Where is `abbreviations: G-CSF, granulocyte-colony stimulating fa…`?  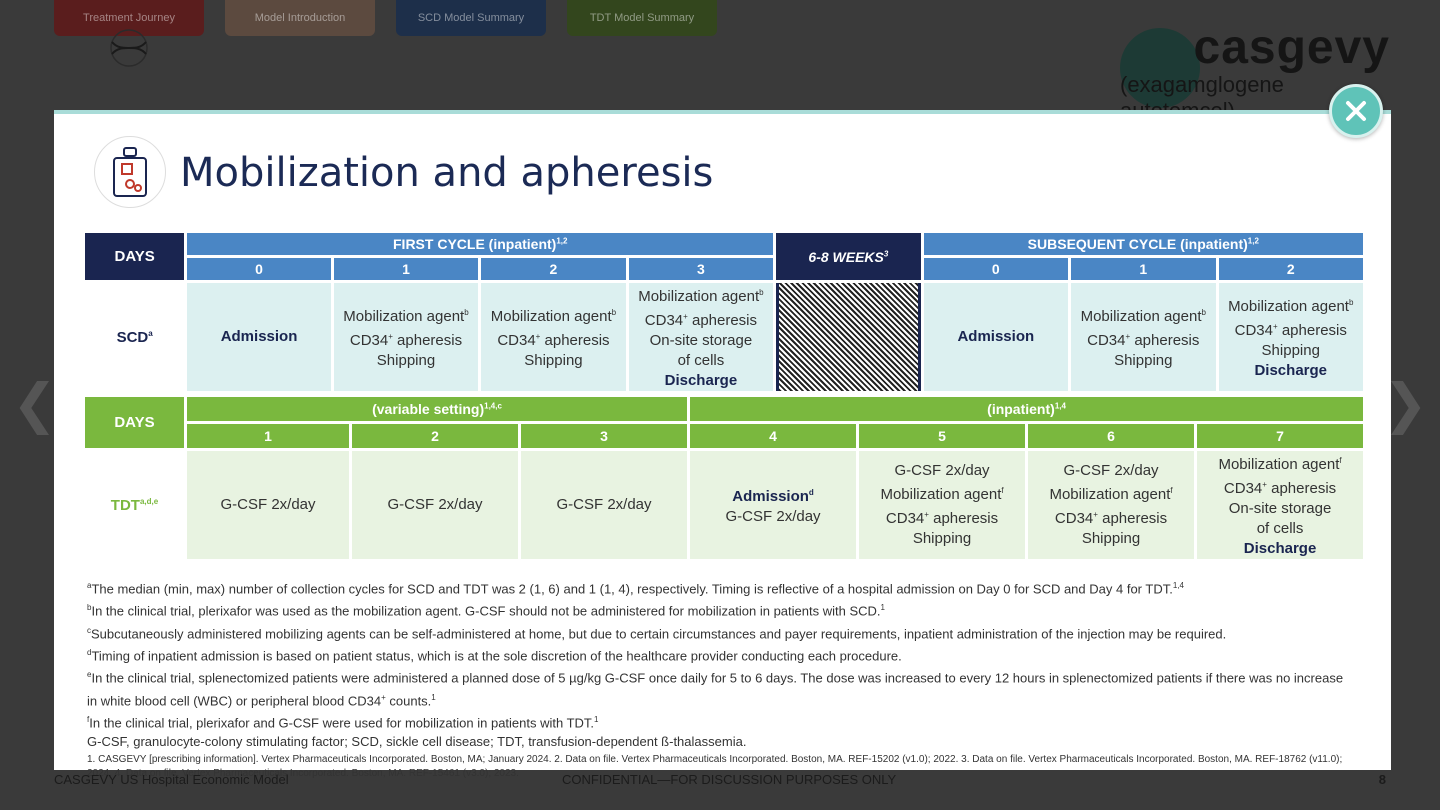
abbreviations: G-CSF, granulocyte-colony stimulating fa… is located at coordinates (417, 742).